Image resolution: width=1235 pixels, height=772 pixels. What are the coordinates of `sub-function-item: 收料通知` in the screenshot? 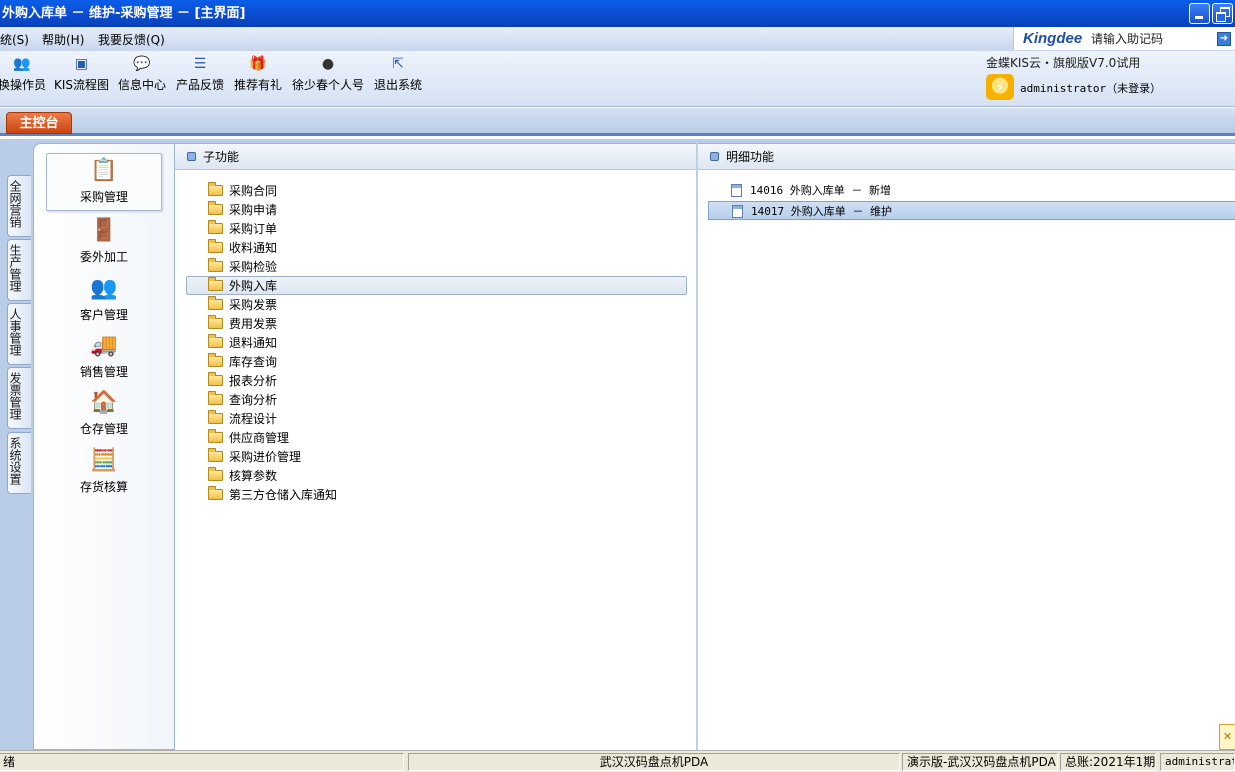 It's located at (242, 248).